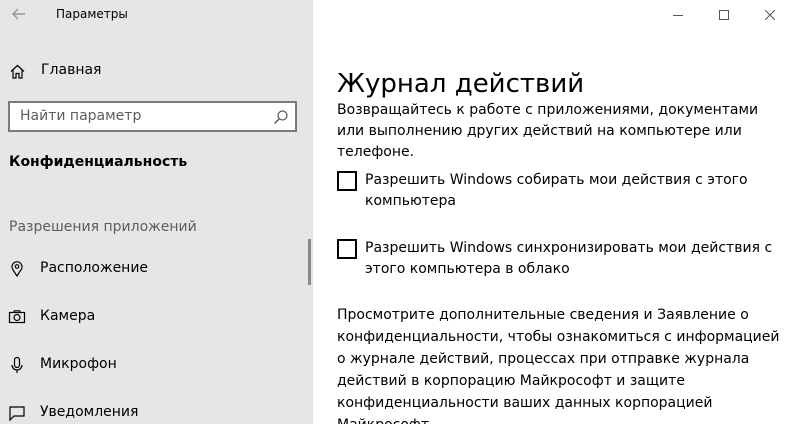 Image resolution: width=793 pixels, height=424 pixels. I want to click on home-icon, so click(17, 71).